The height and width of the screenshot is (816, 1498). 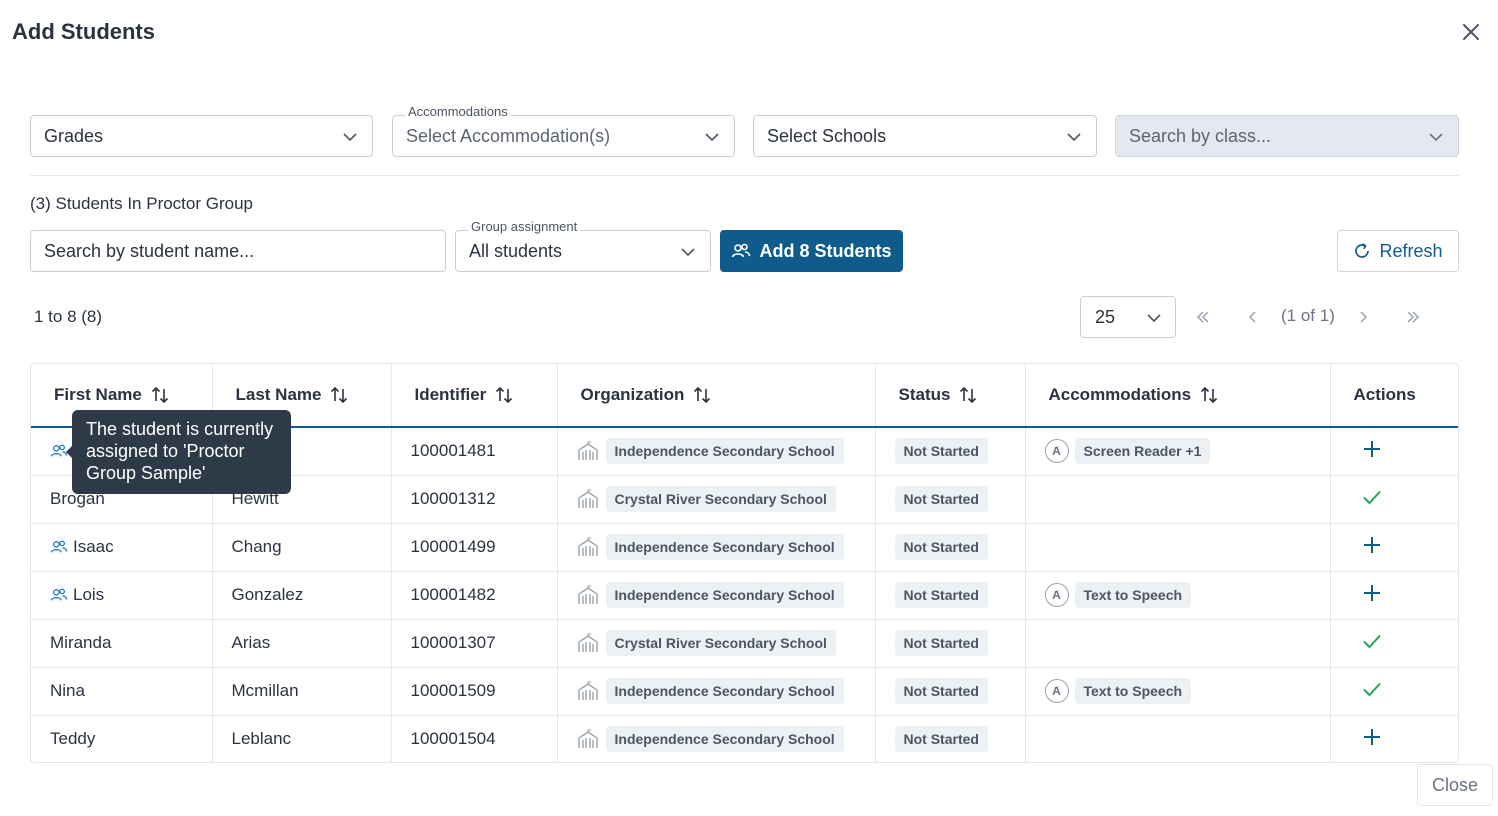 I want to click on column-header-accommodations: Accommodations, so click(x=1178, y=396).